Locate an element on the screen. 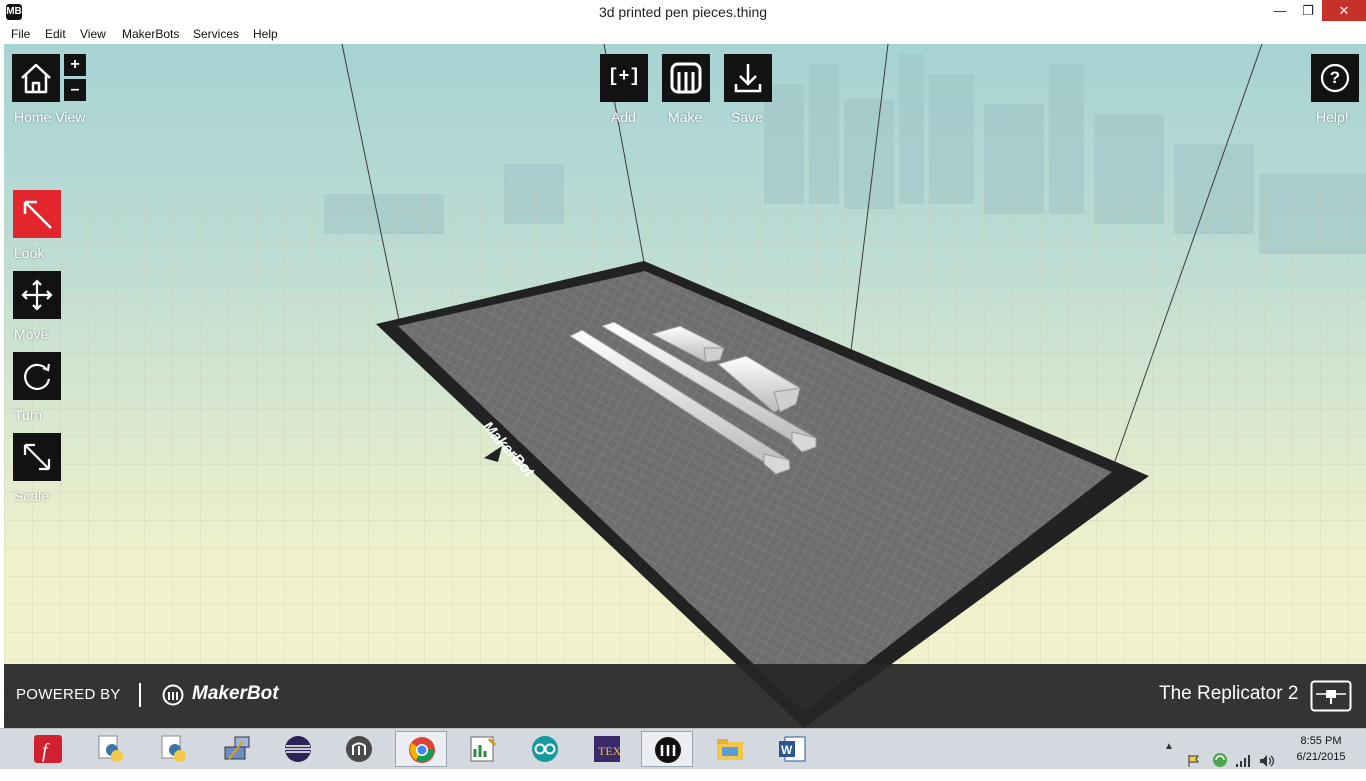 This screenshot has height=781, width=1366. taskbar-app-network-tool is located at coordinates (237, 749).